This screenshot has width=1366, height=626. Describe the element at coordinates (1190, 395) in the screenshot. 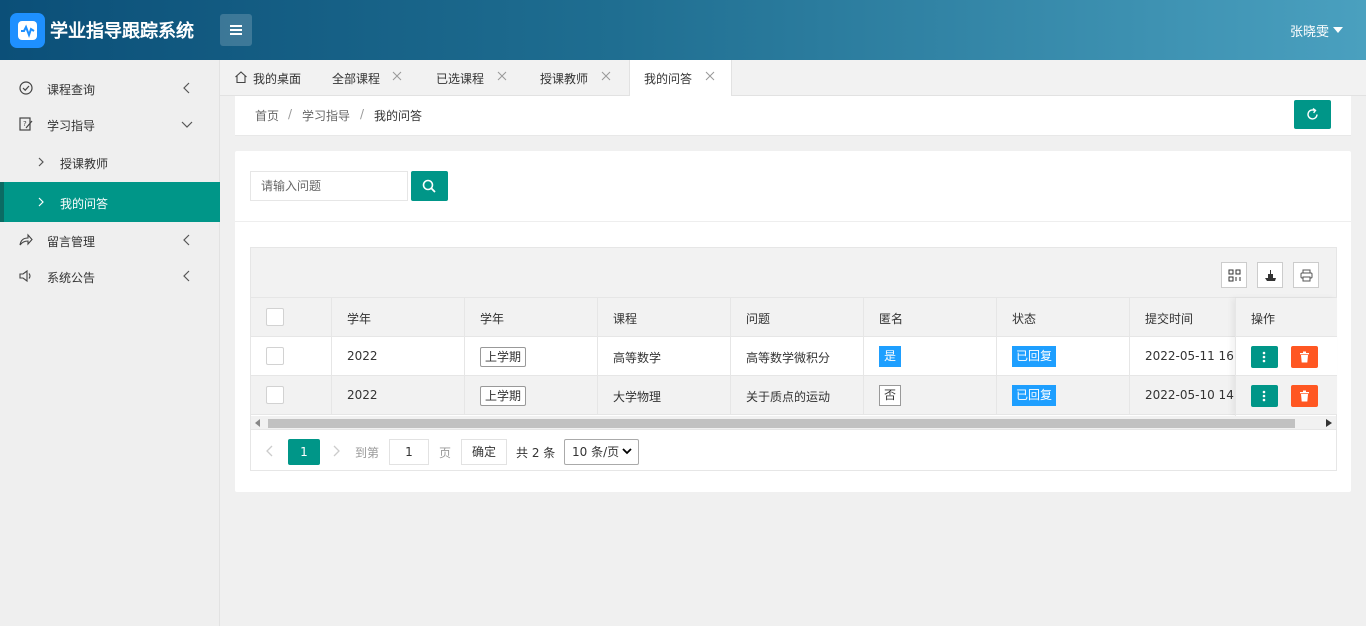

I see `cell-submit-time: 2022-05-10 14:5` at that location.